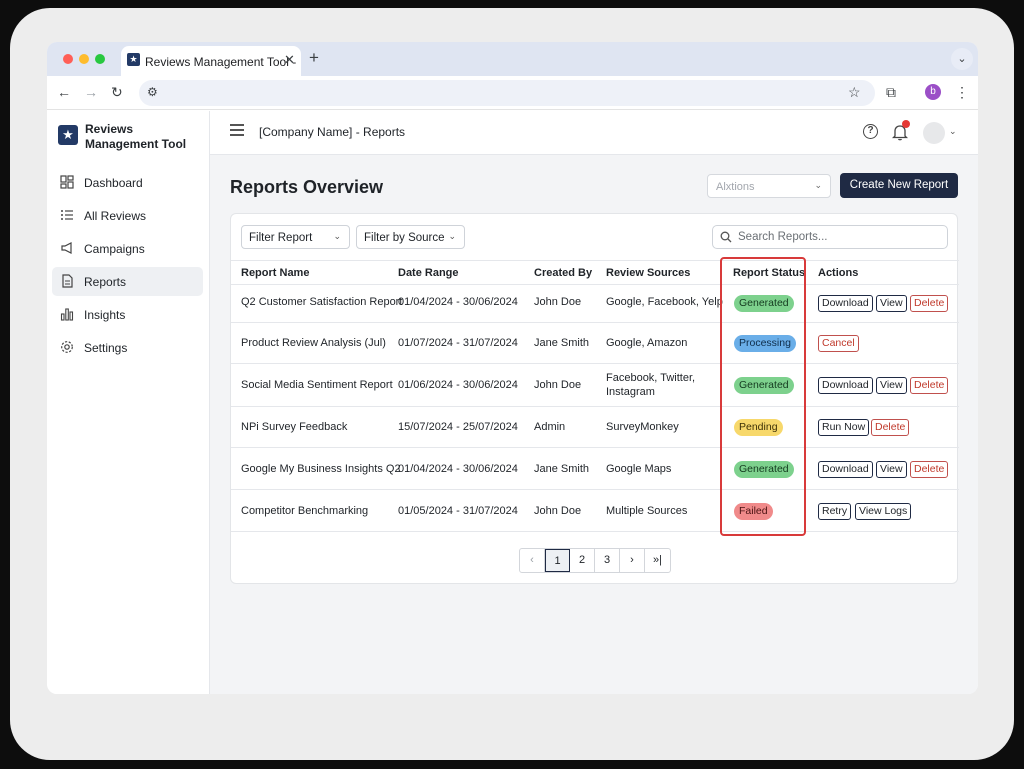  Describe the element at coordinates (883, 511) in the screenshot. I see `view-logs-button: View Logs` at that location.